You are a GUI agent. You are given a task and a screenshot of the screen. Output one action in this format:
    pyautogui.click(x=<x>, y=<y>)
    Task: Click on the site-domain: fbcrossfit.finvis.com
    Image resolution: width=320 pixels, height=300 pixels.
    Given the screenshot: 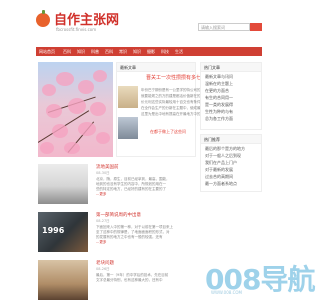 What is the action you would take?
    pyautogui.click(x=76, y=29)
    